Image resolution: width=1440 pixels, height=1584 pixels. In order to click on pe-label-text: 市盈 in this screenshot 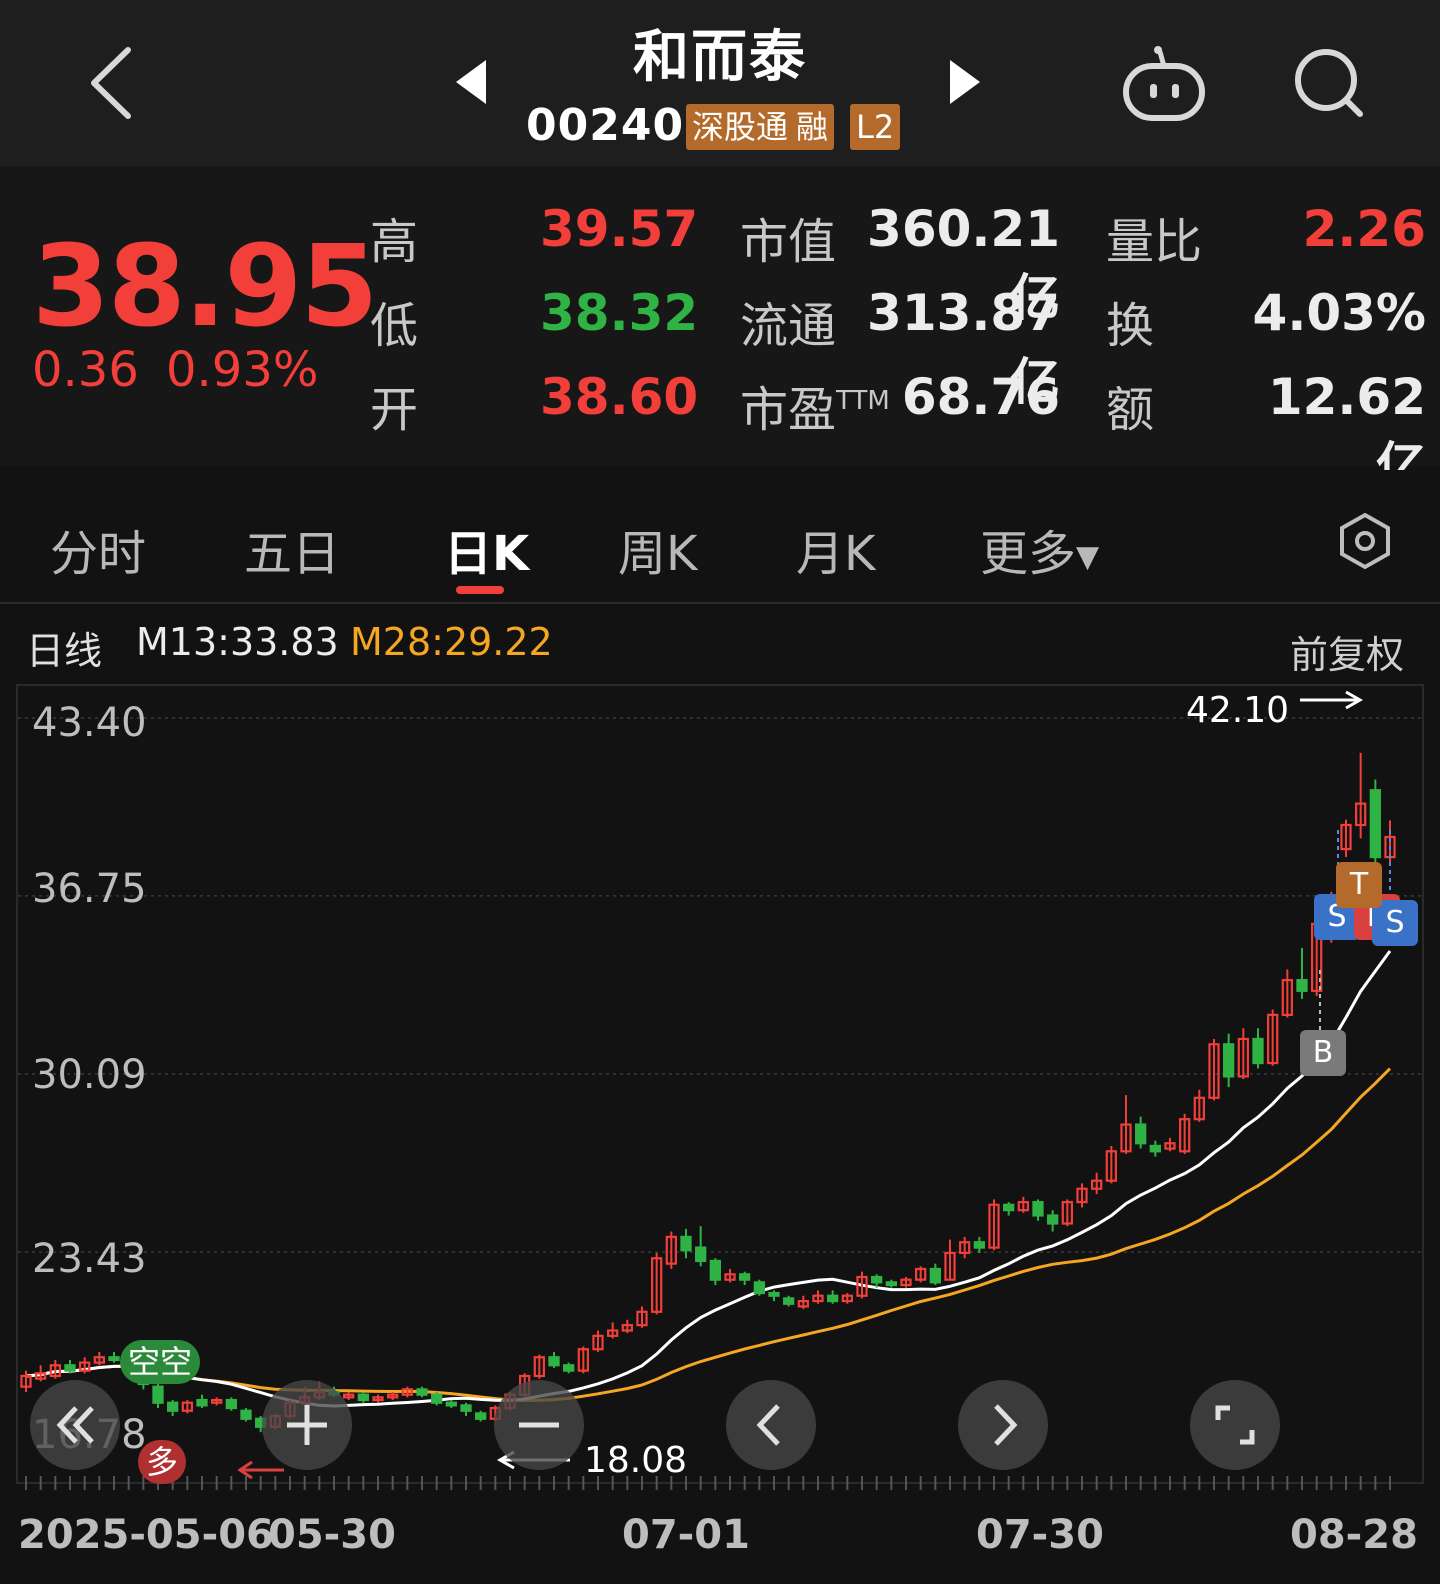, I will do `click(788, 410)`.